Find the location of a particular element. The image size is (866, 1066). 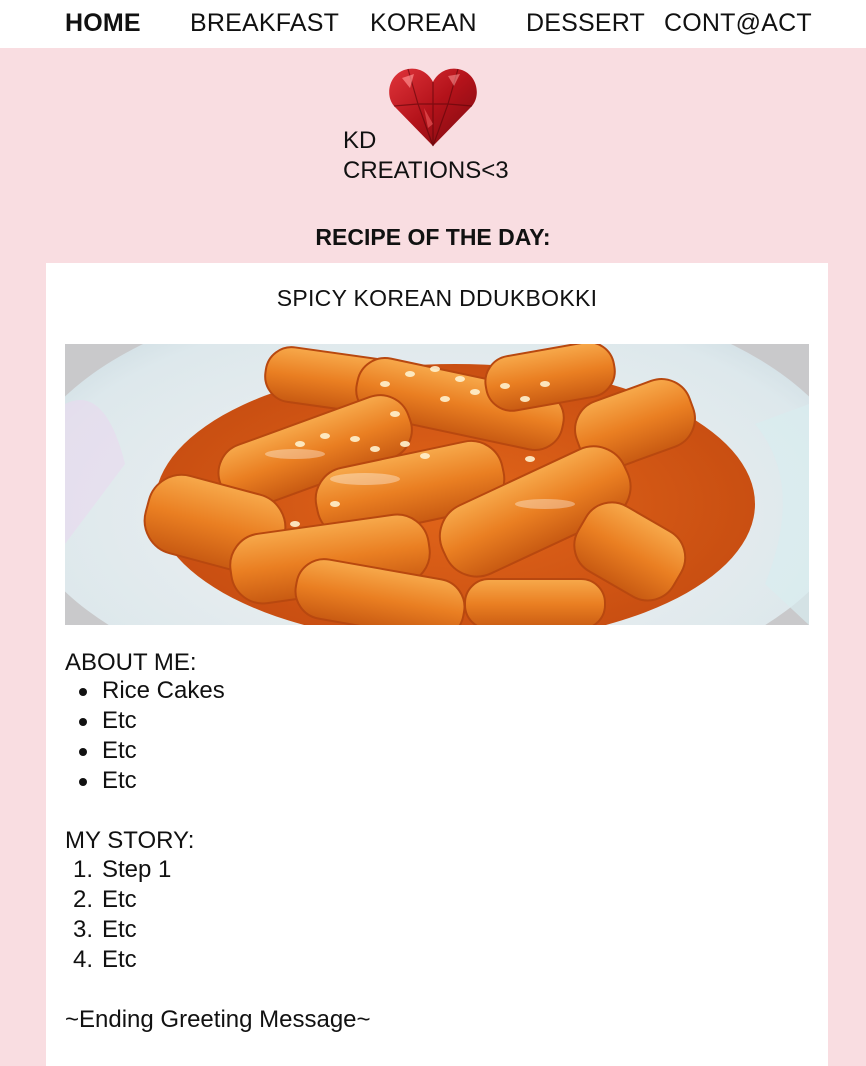

about-me-label: ABOUT ME: is located at coordinates (131, 662).